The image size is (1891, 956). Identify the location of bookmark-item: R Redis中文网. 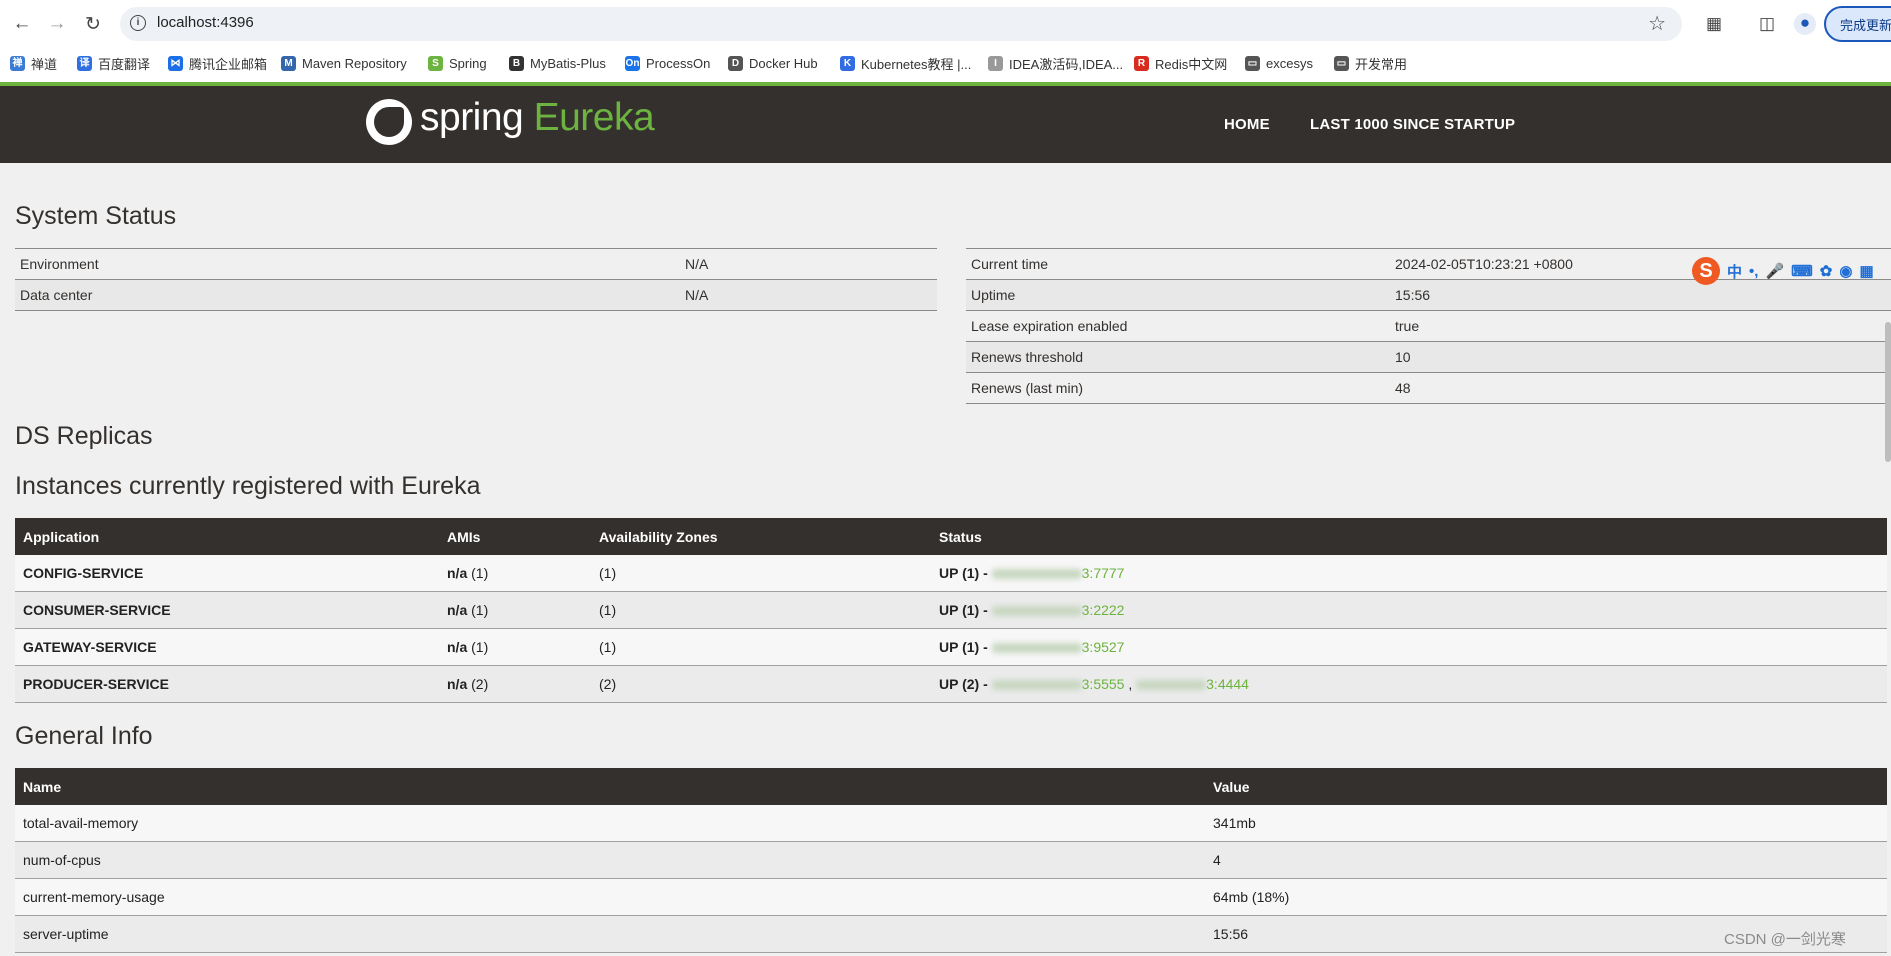
(1180, 63).